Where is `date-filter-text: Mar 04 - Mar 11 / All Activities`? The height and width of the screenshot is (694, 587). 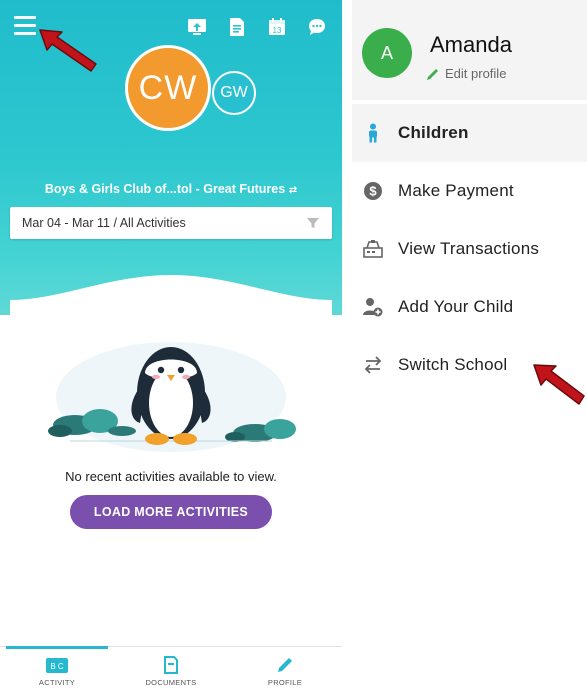 date-filter-text: Mar 04 - Mar 11 / All Activities is located at coordinates (104, 223).